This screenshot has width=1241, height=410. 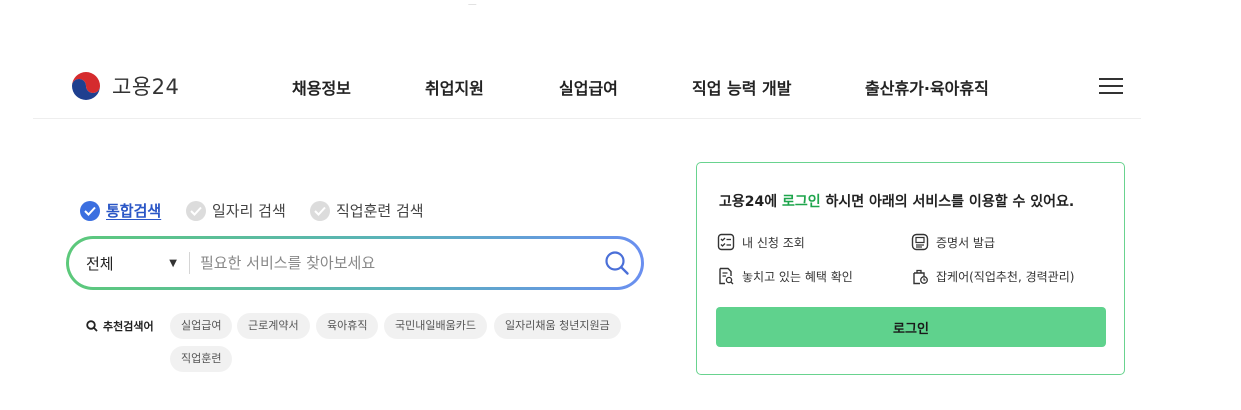 I want to click on service-label: 내 신청 조회, so click(x=773, y=242).